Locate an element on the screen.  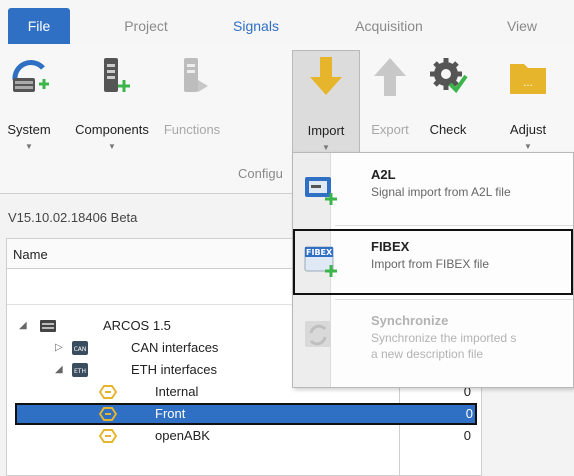
functions-icon is located at coordinates (196, 75).